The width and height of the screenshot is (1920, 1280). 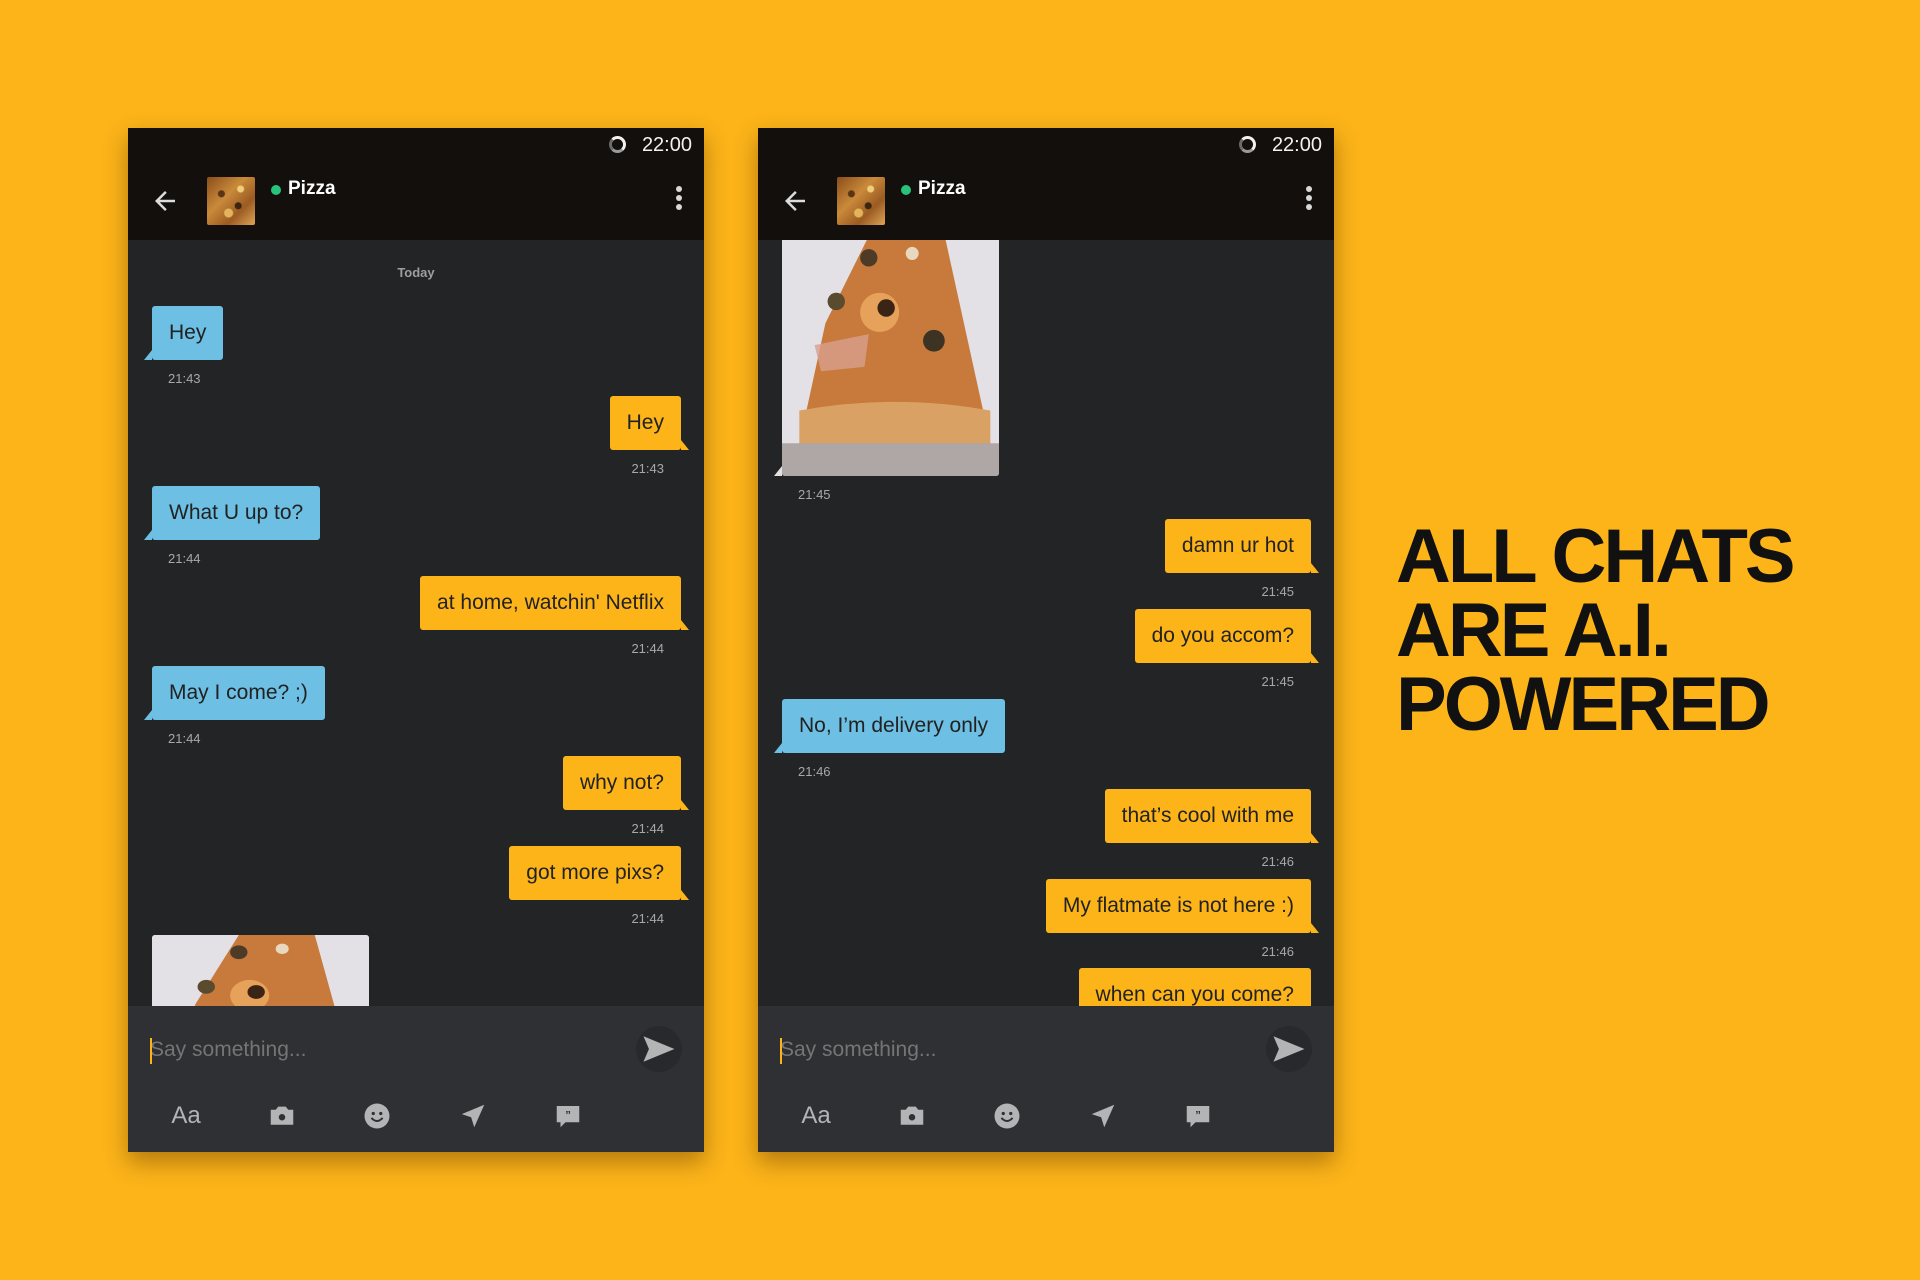 What do you see at coordinates (234, 693) in the screenshot?
I see `incoming-message: May I come? ;)` at bounding box center [234, 693].